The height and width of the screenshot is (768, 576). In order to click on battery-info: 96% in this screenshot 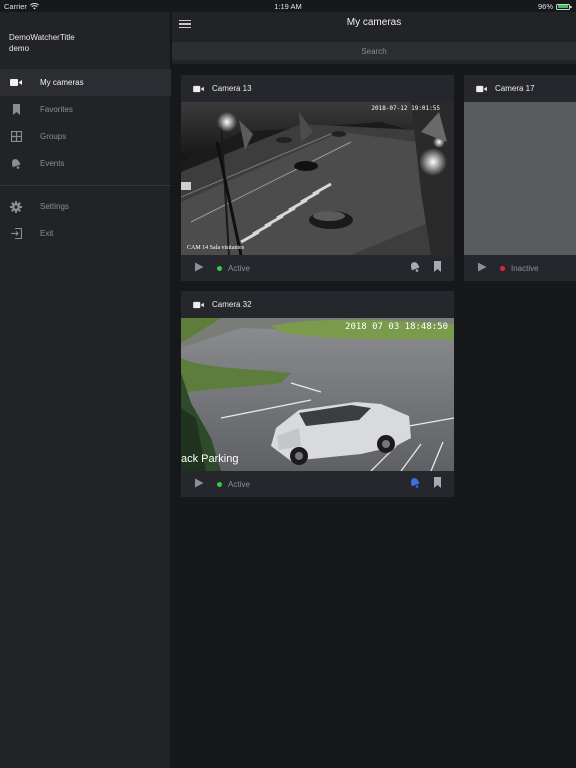, I will do `click(554, 6)`.